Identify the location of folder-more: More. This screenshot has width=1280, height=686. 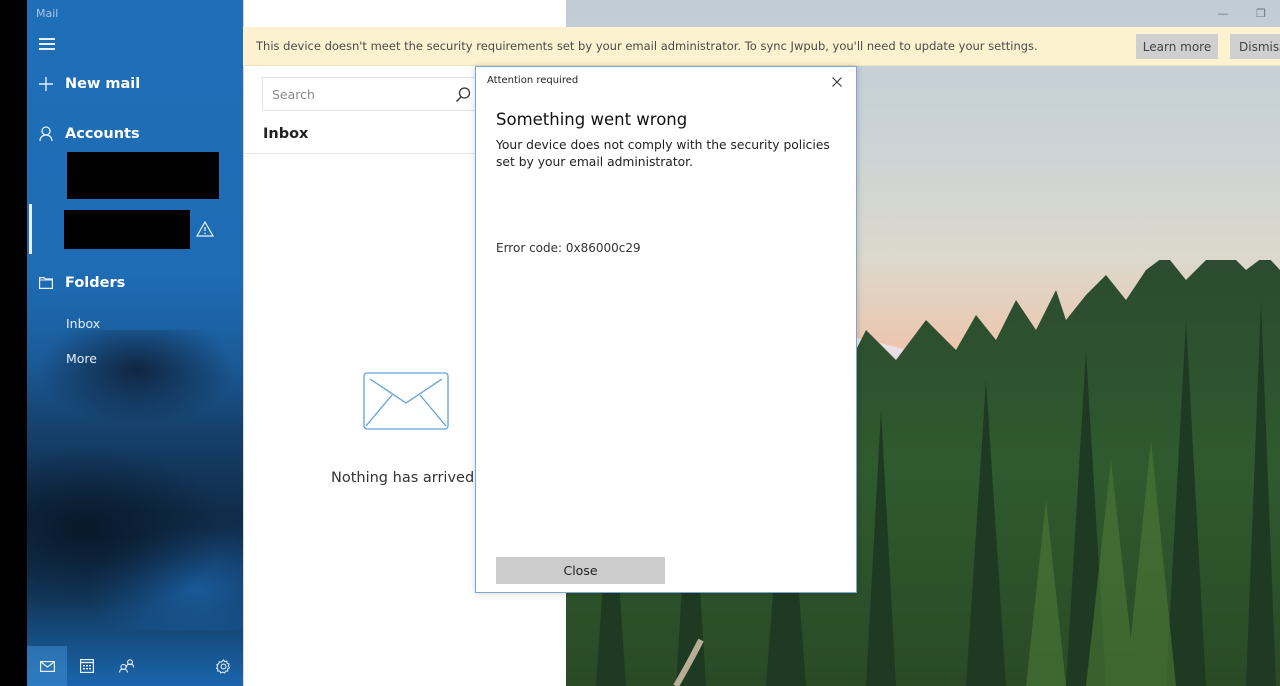
(81, 358).